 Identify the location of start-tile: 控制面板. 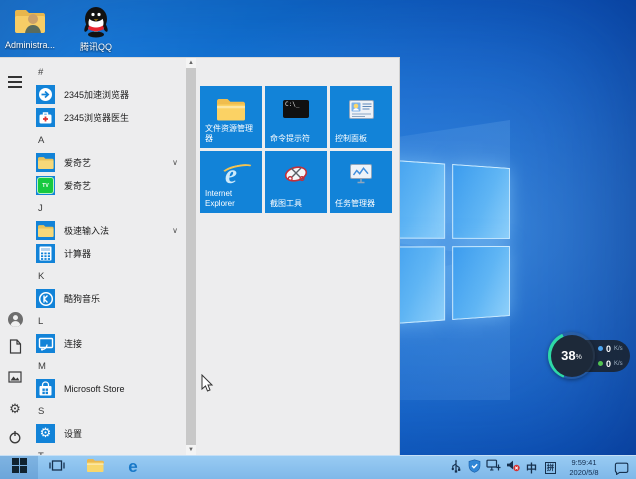
(361, 117).